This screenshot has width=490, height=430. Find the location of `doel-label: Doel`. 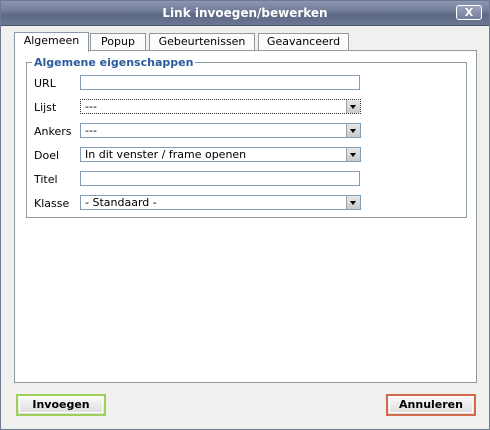

doel-label: Doel is located at coordinates (47, 155).